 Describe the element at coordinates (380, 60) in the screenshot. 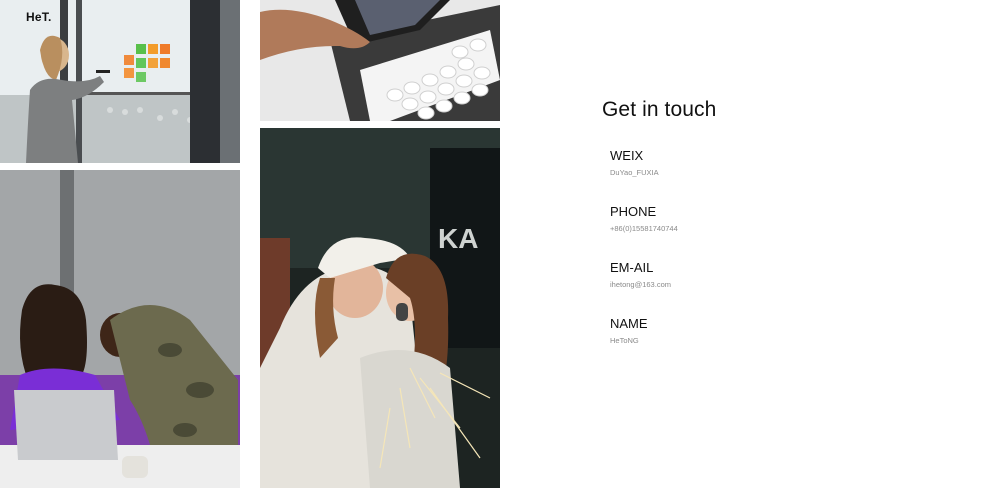

I see `keyboard-photo` at that location.